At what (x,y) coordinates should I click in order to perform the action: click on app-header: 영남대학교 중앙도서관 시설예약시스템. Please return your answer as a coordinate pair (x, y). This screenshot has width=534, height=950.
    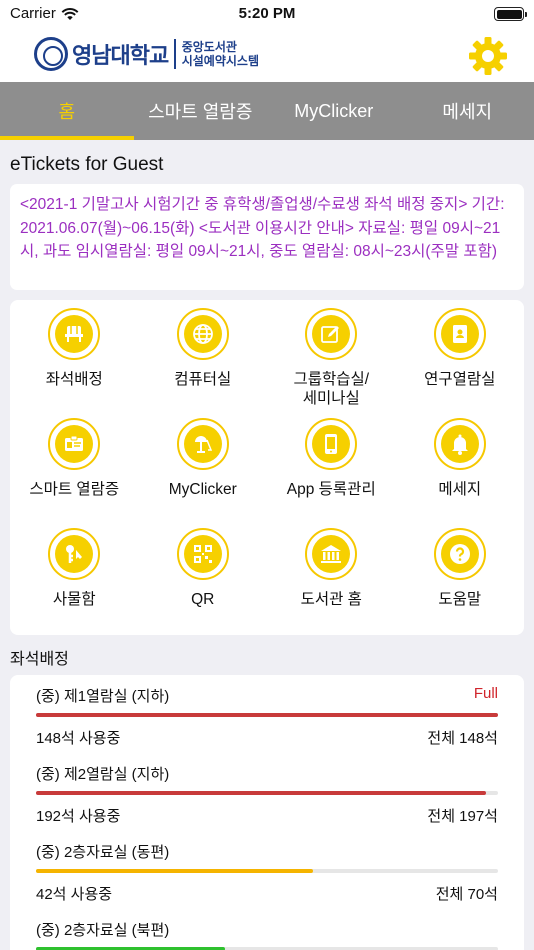
    Looking at the image, I should click on (267, 55).